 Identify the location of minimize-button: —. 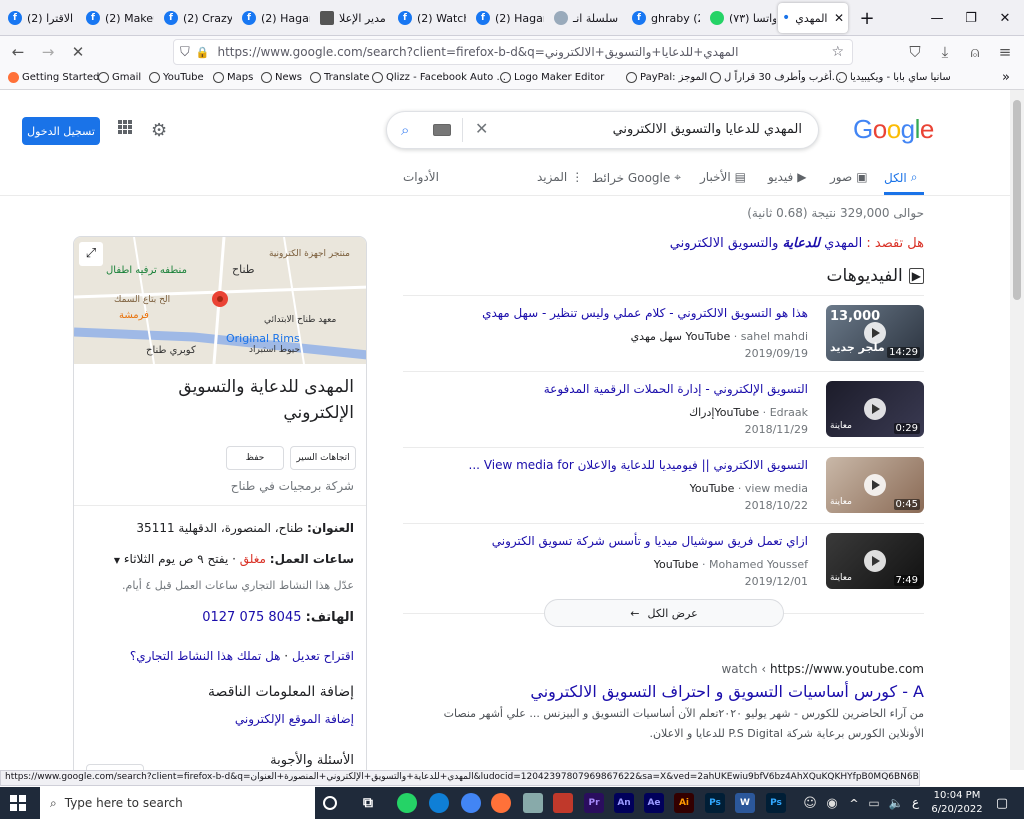
(937, 18).